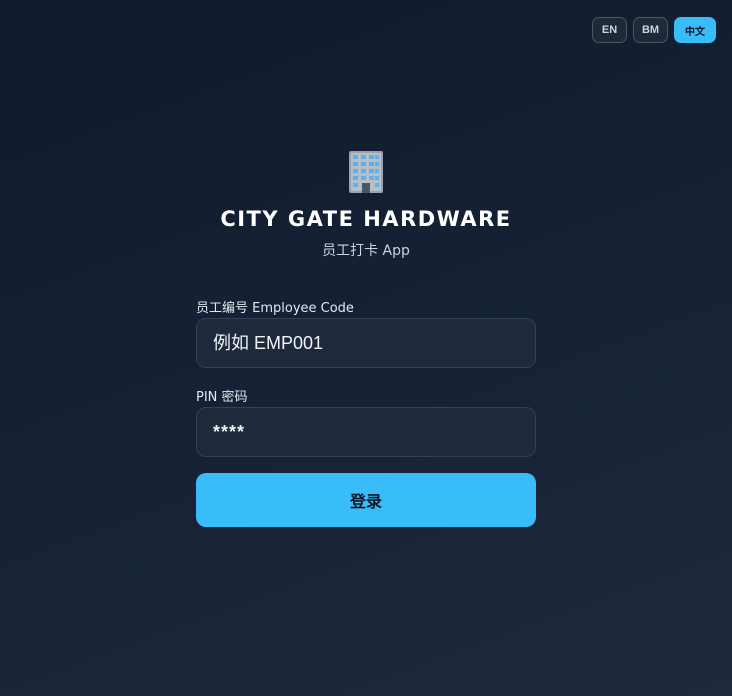 Image resolution: width=732 pixels, height=696 pixels. Describe the element at coordinates (366, 172) in the screenshot. I see `office-building-icon` at that location.